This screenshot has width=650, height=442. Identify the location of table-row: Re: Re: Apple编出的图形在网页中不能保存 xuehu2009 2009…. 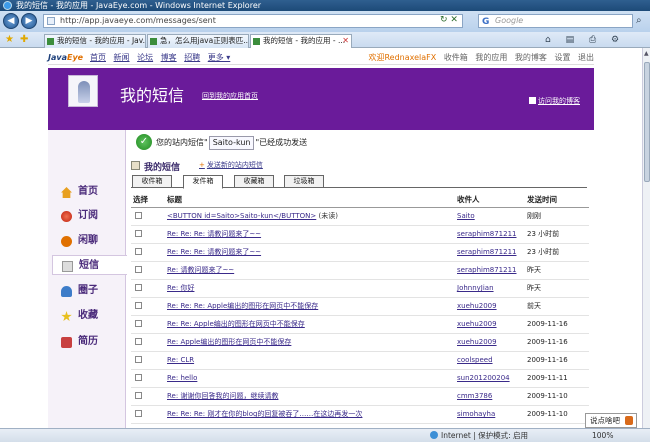
(360, 324).